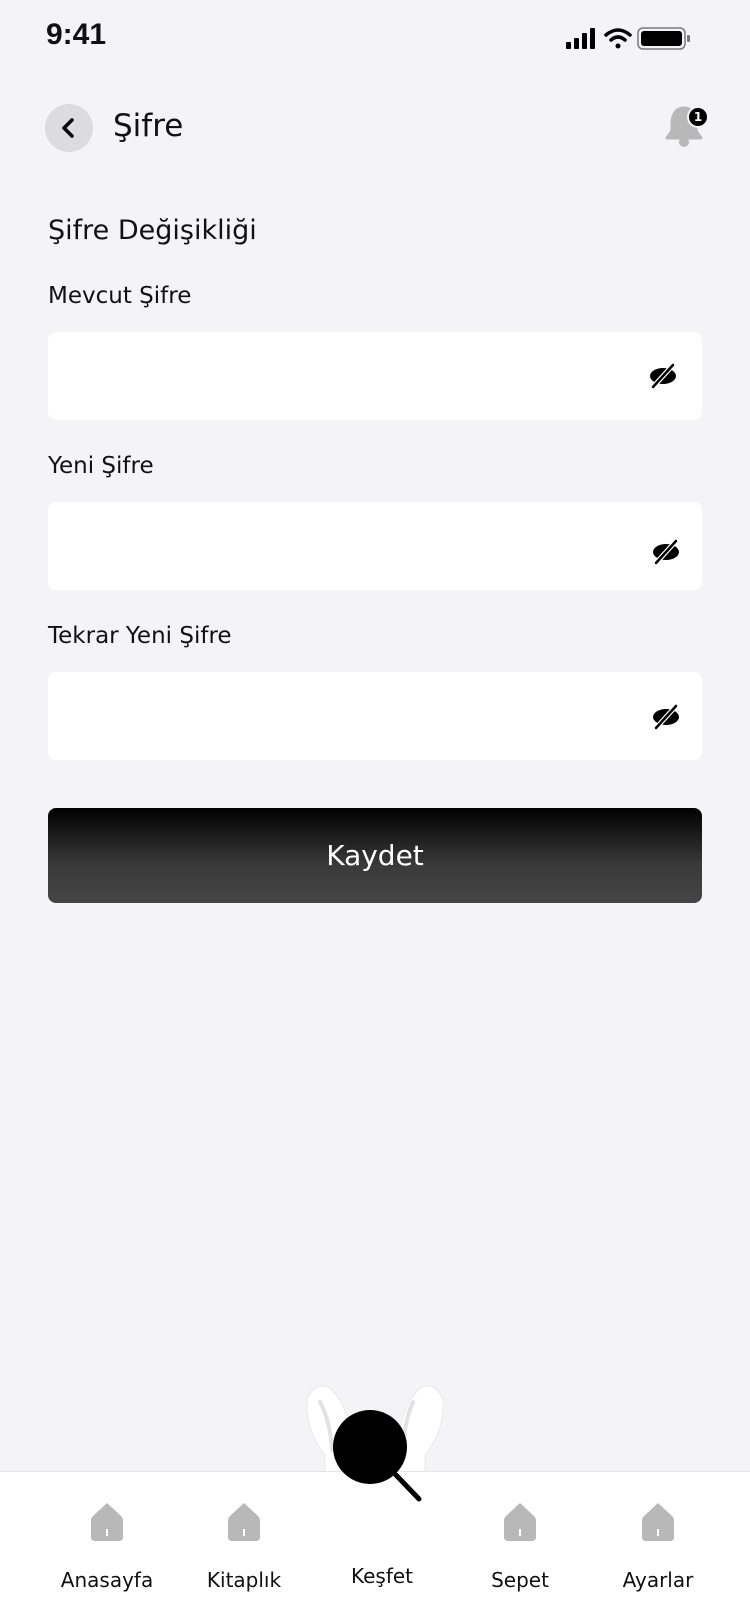 The image size is (750, 1624). What do you see at coordinates (377, 1456) in the screenshot?
I see `search-icon` at bounding box center [377, 1456].